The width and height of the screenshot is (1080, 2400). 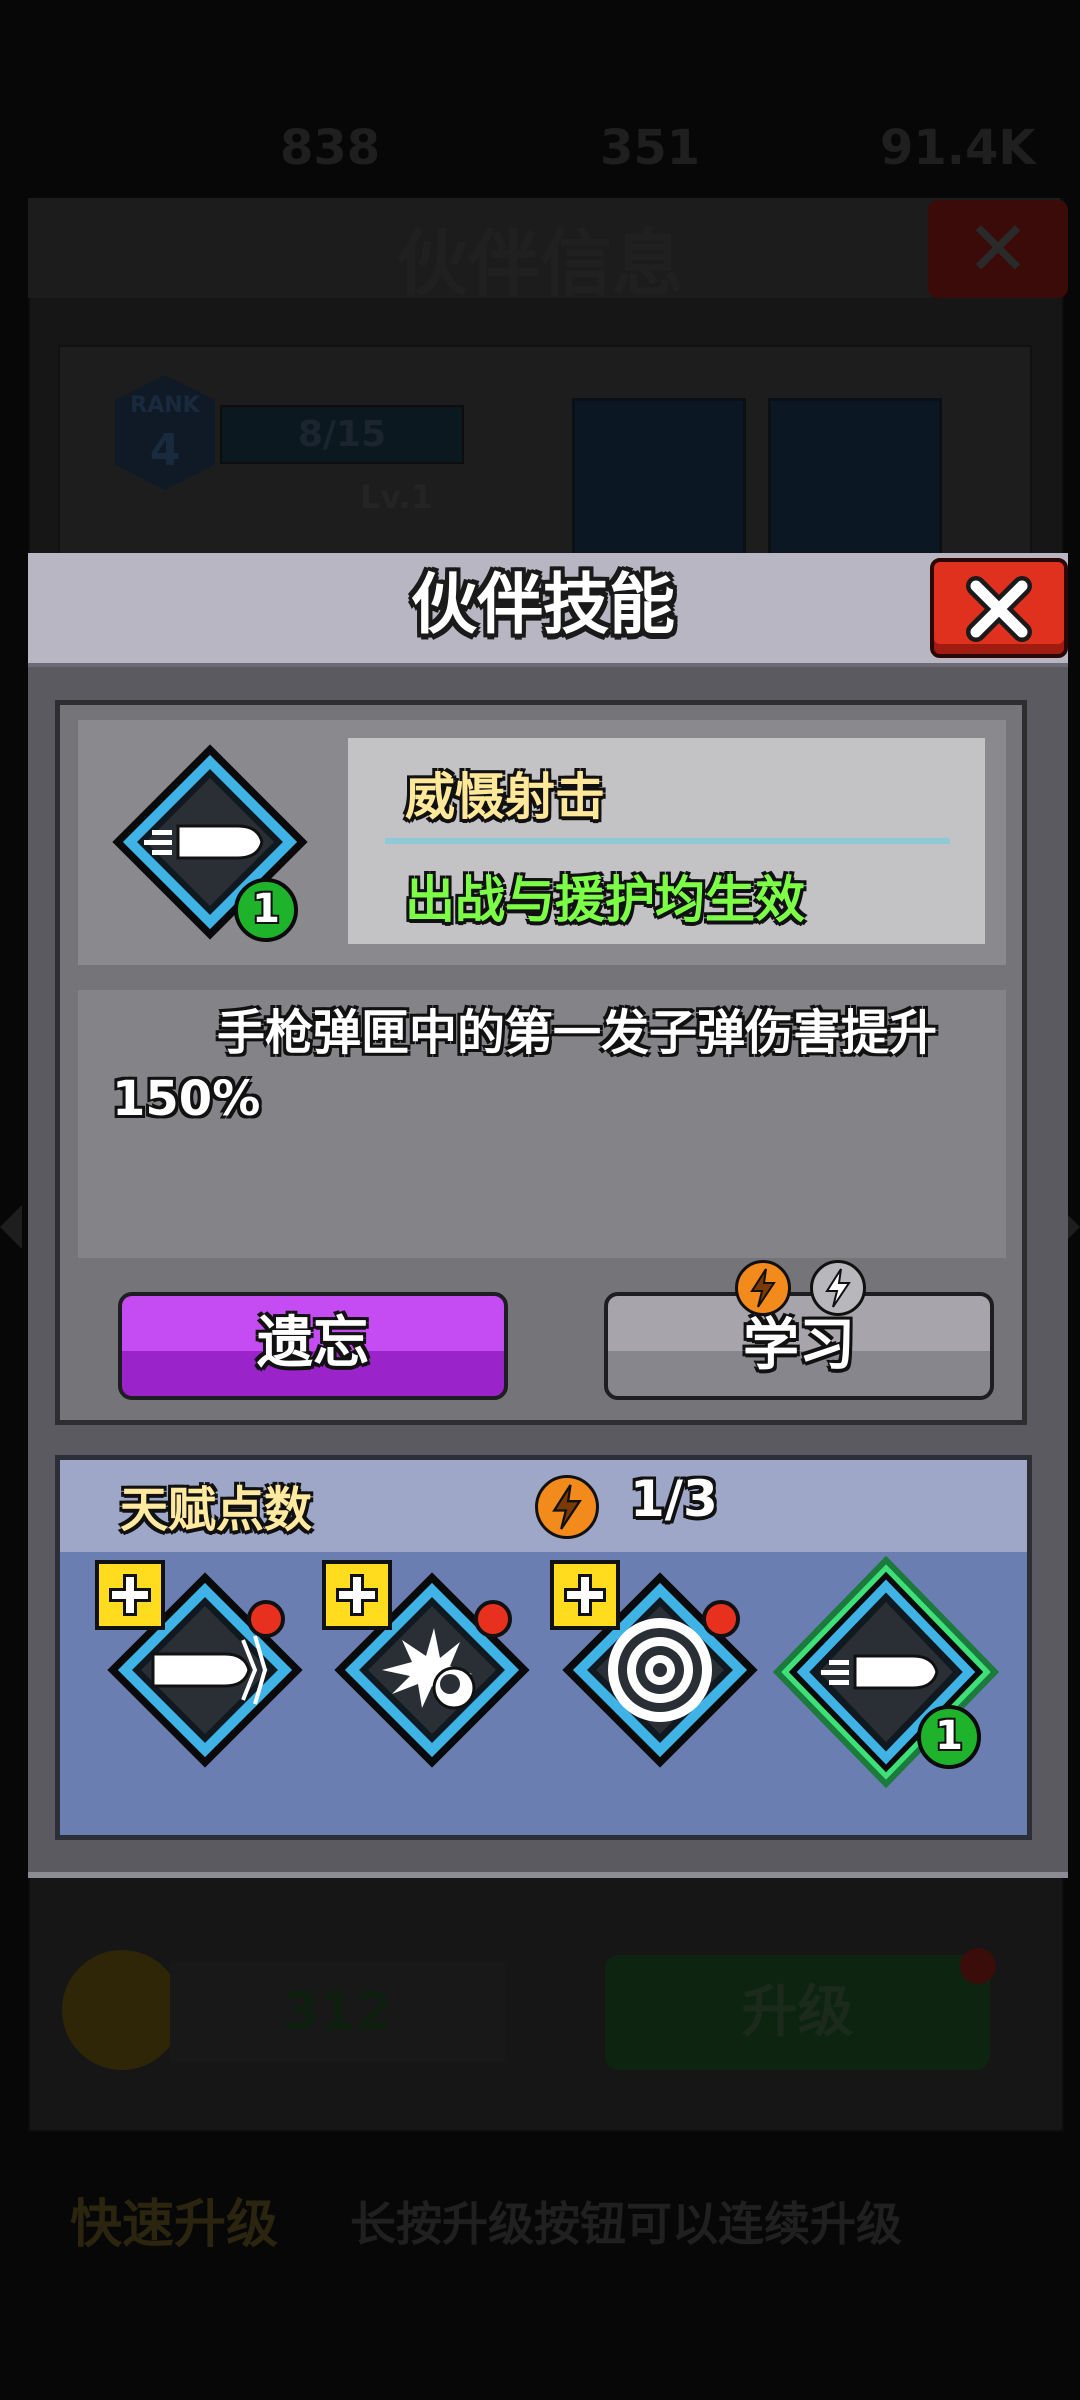 I want to click on talent-slot-selected: 1, so click(x=886, y=1677).